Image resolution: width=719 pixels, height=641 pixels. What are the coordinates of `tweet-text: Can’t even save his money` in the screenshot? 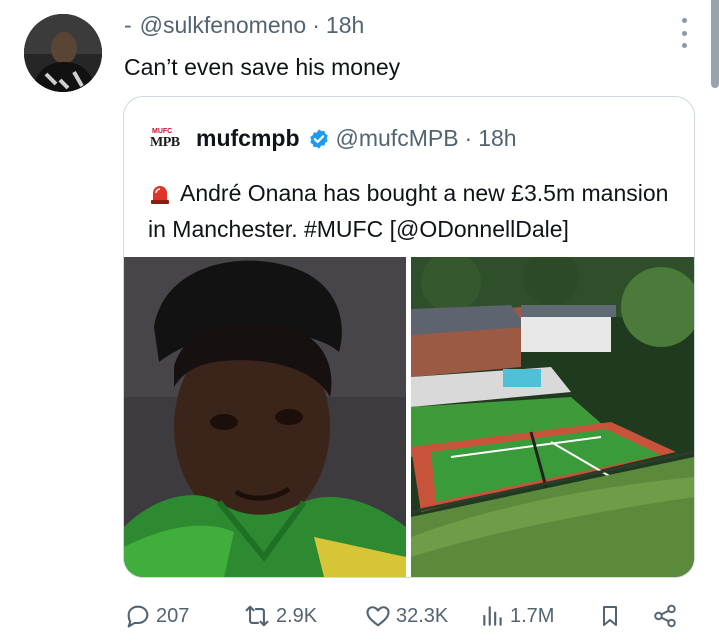 It's located at (262, 67).